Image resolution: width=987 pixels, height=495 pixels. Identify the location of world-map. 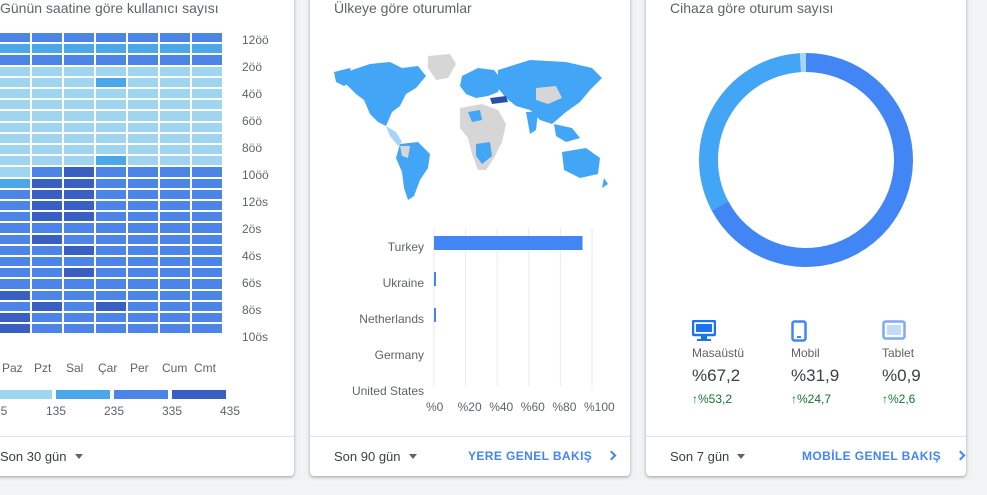
(470, 130).